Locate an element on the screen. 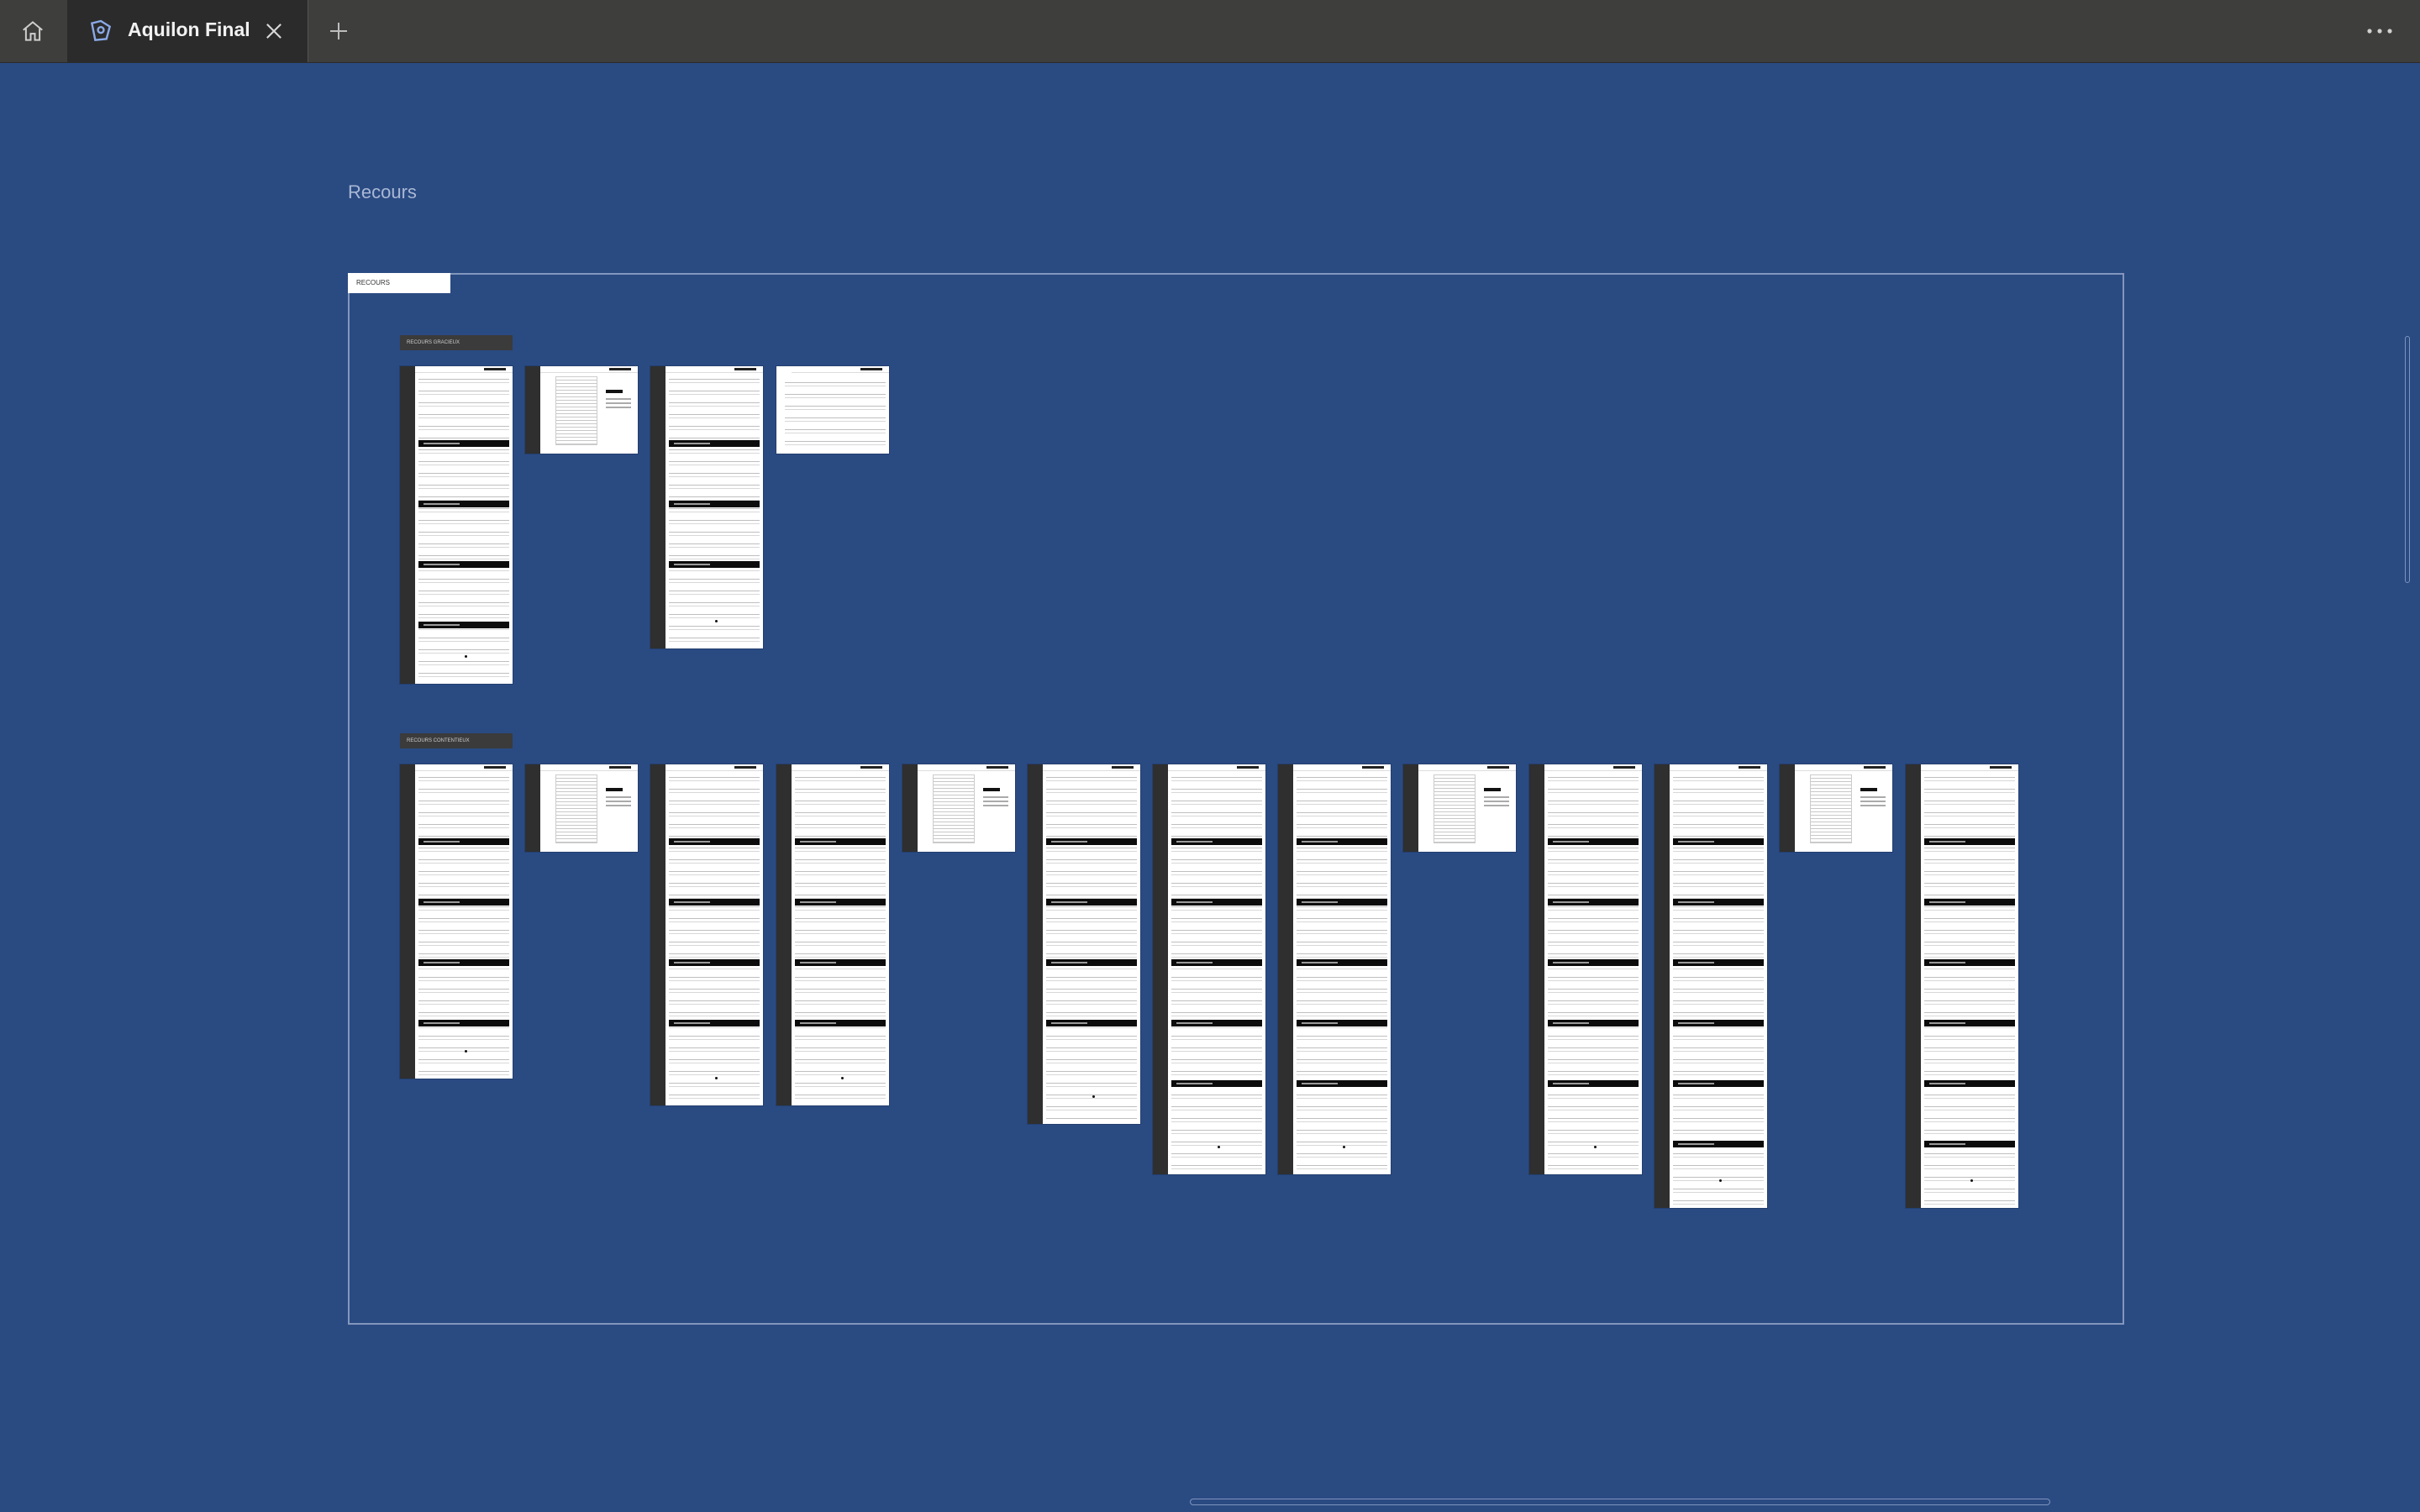 This screenshot has width=2420, height=1512. vertical-scrollbar is located at coordinates (2407, 459).